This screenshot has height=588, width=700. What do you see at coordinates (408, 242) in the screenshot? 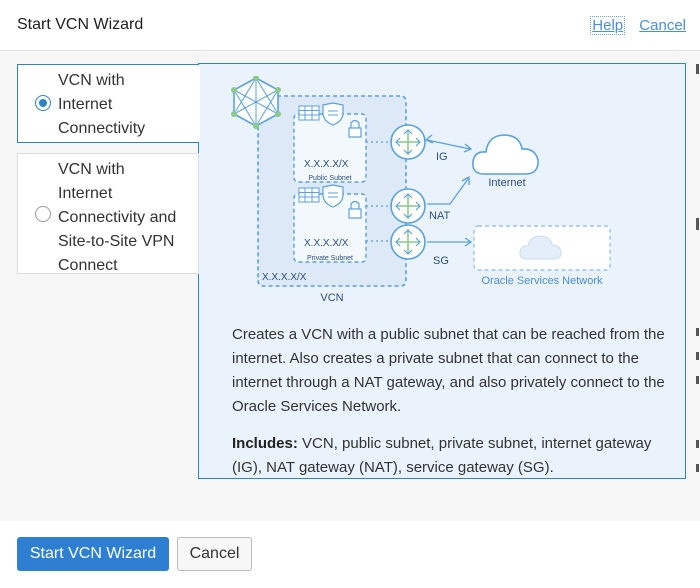
I see `service-gateway-icon` at bounding box center [408, 242].